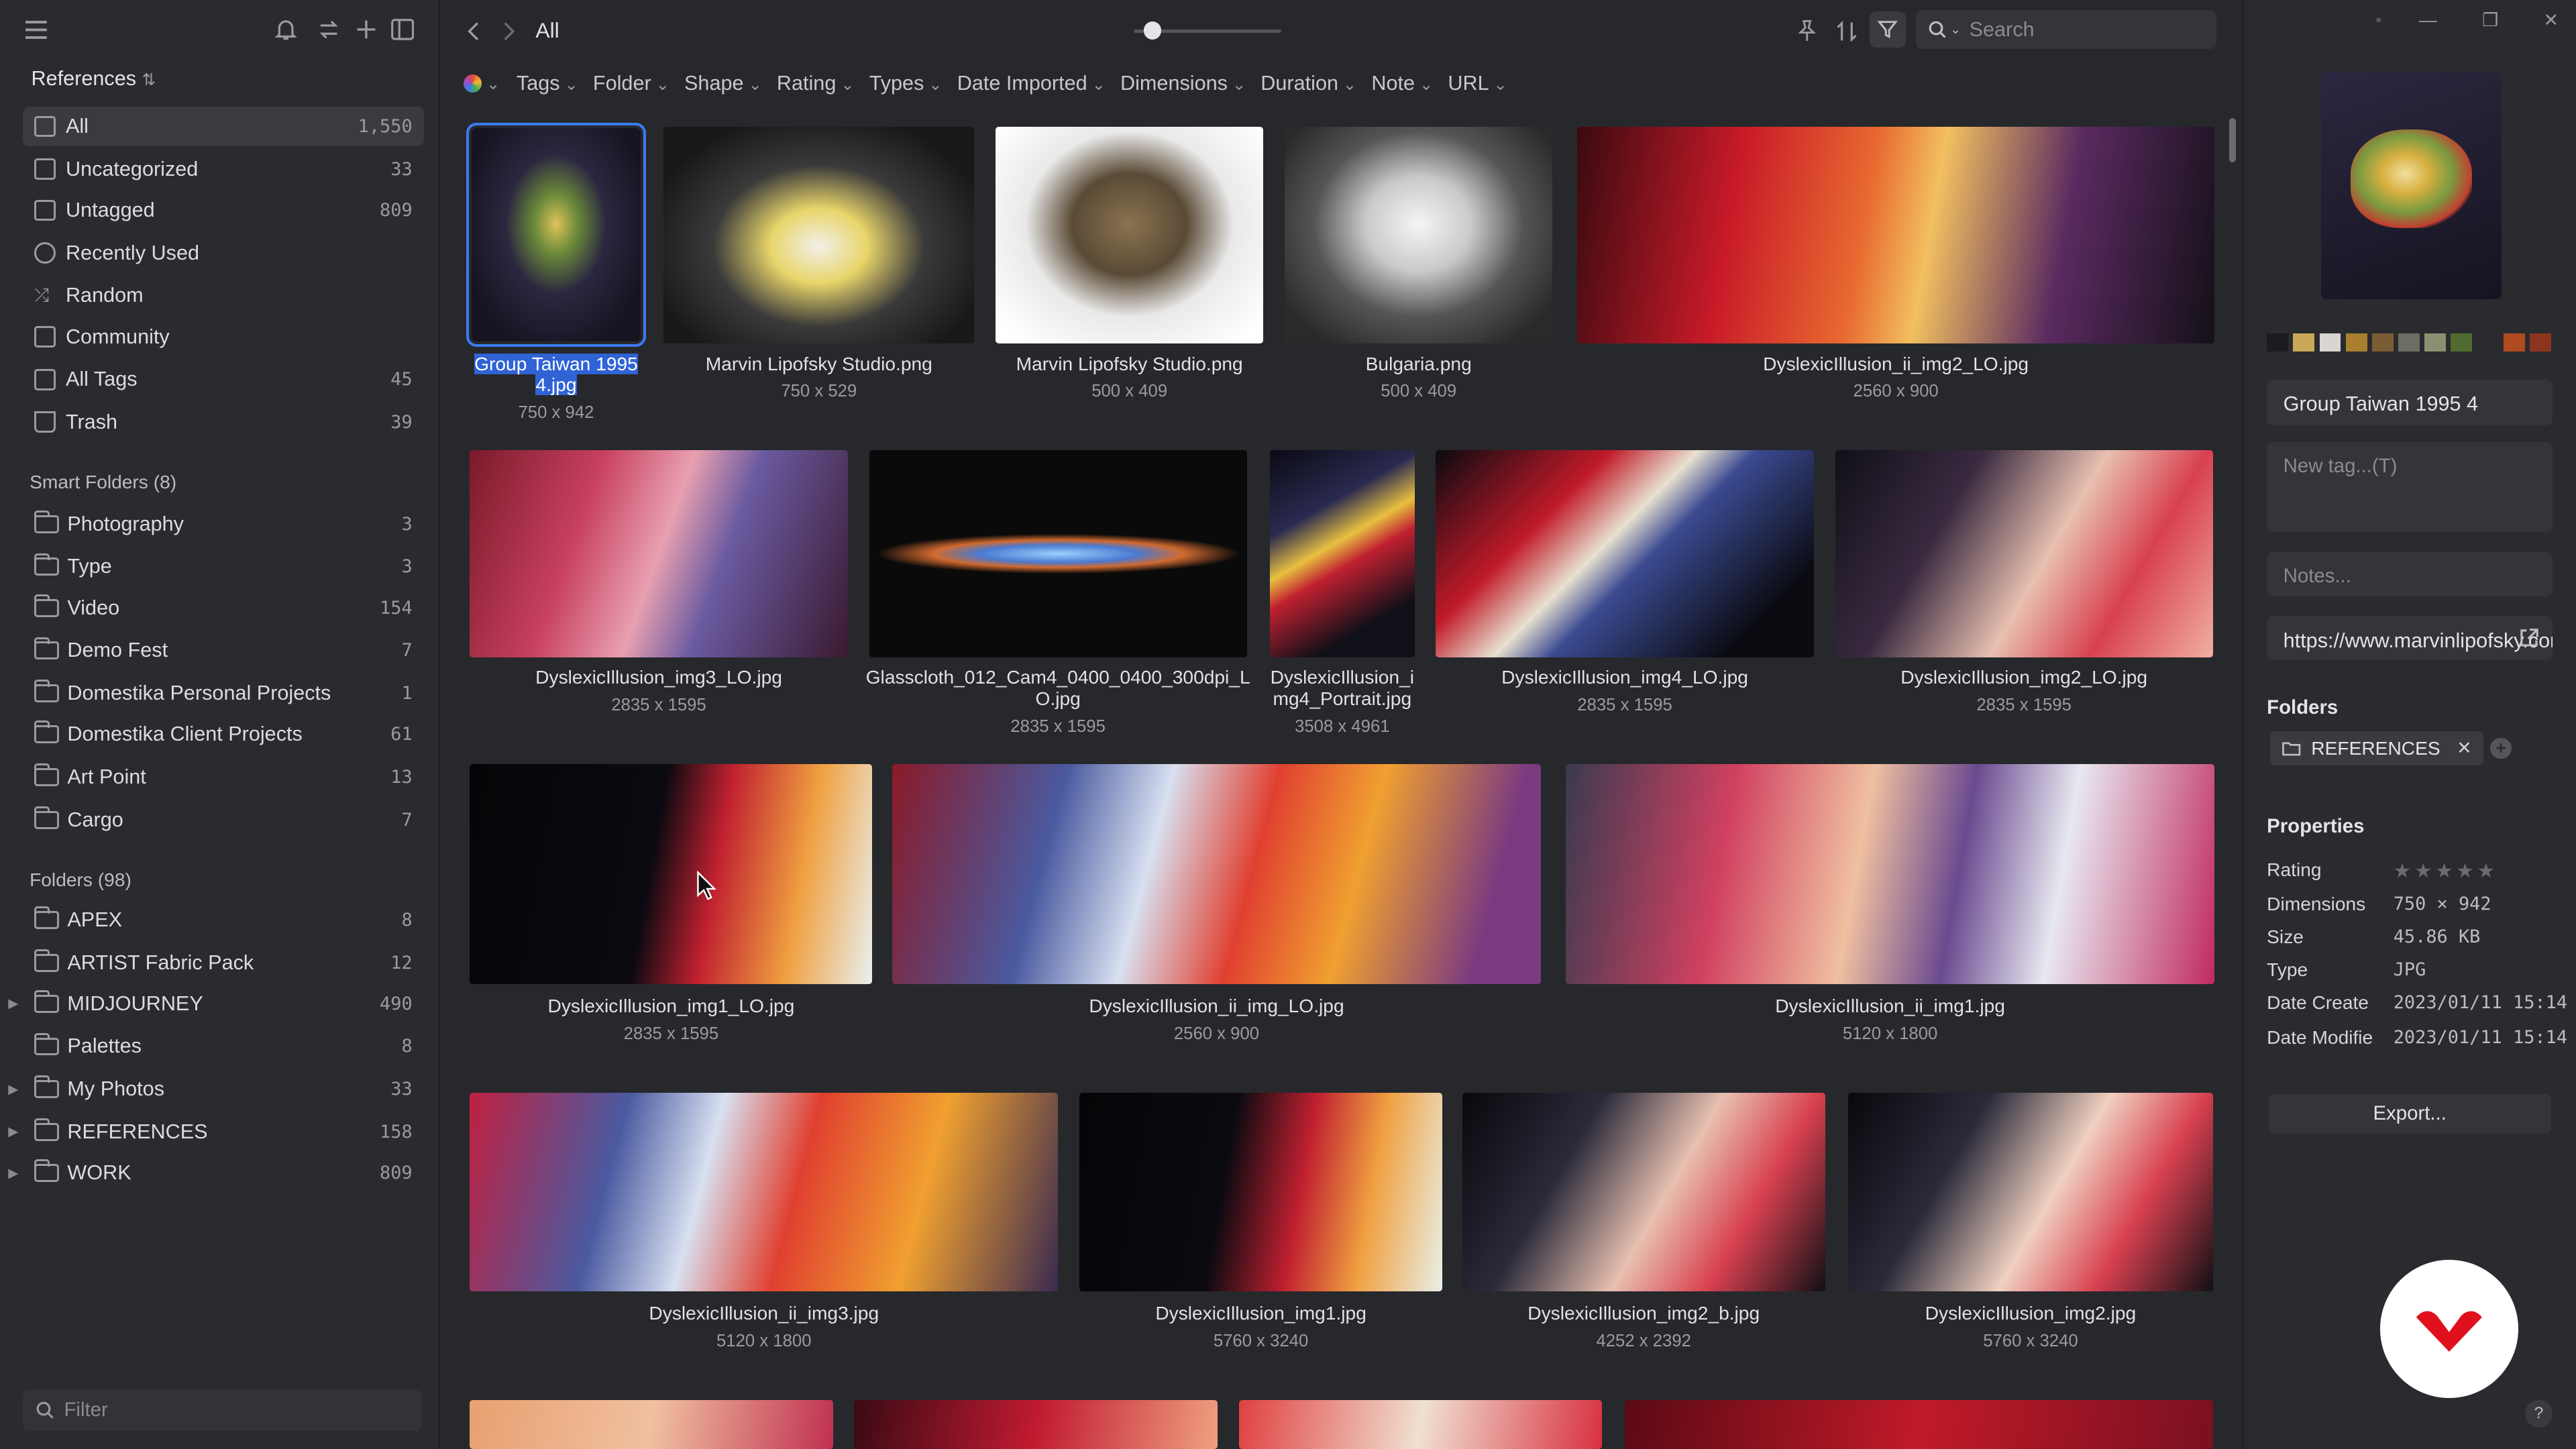  Describe the element at coordinates (216, 1004) in the screenshot. I see `folder-midjourney: ▶ MIDJOURNEY 490` at that location.